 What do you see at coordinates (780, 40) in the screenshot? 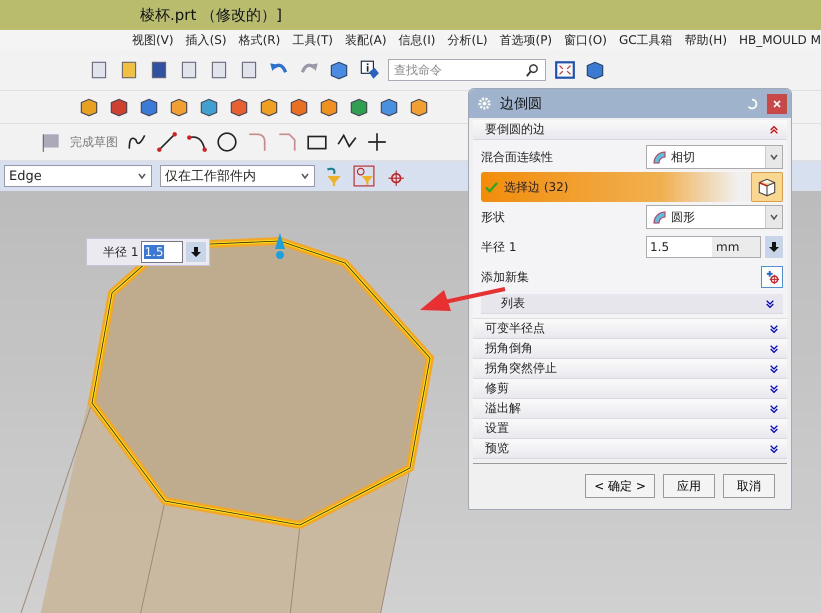
I see `menu-item: HB_MOULD M` at bounding box center [780, 40].